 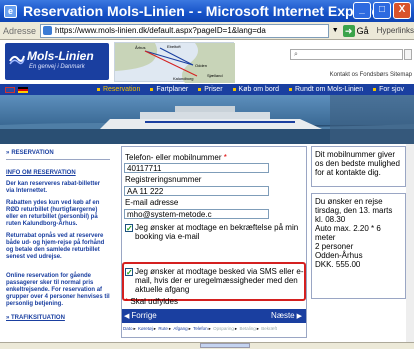 I want to click on sms-checkbox: ✓, so click(x=129, y=272).